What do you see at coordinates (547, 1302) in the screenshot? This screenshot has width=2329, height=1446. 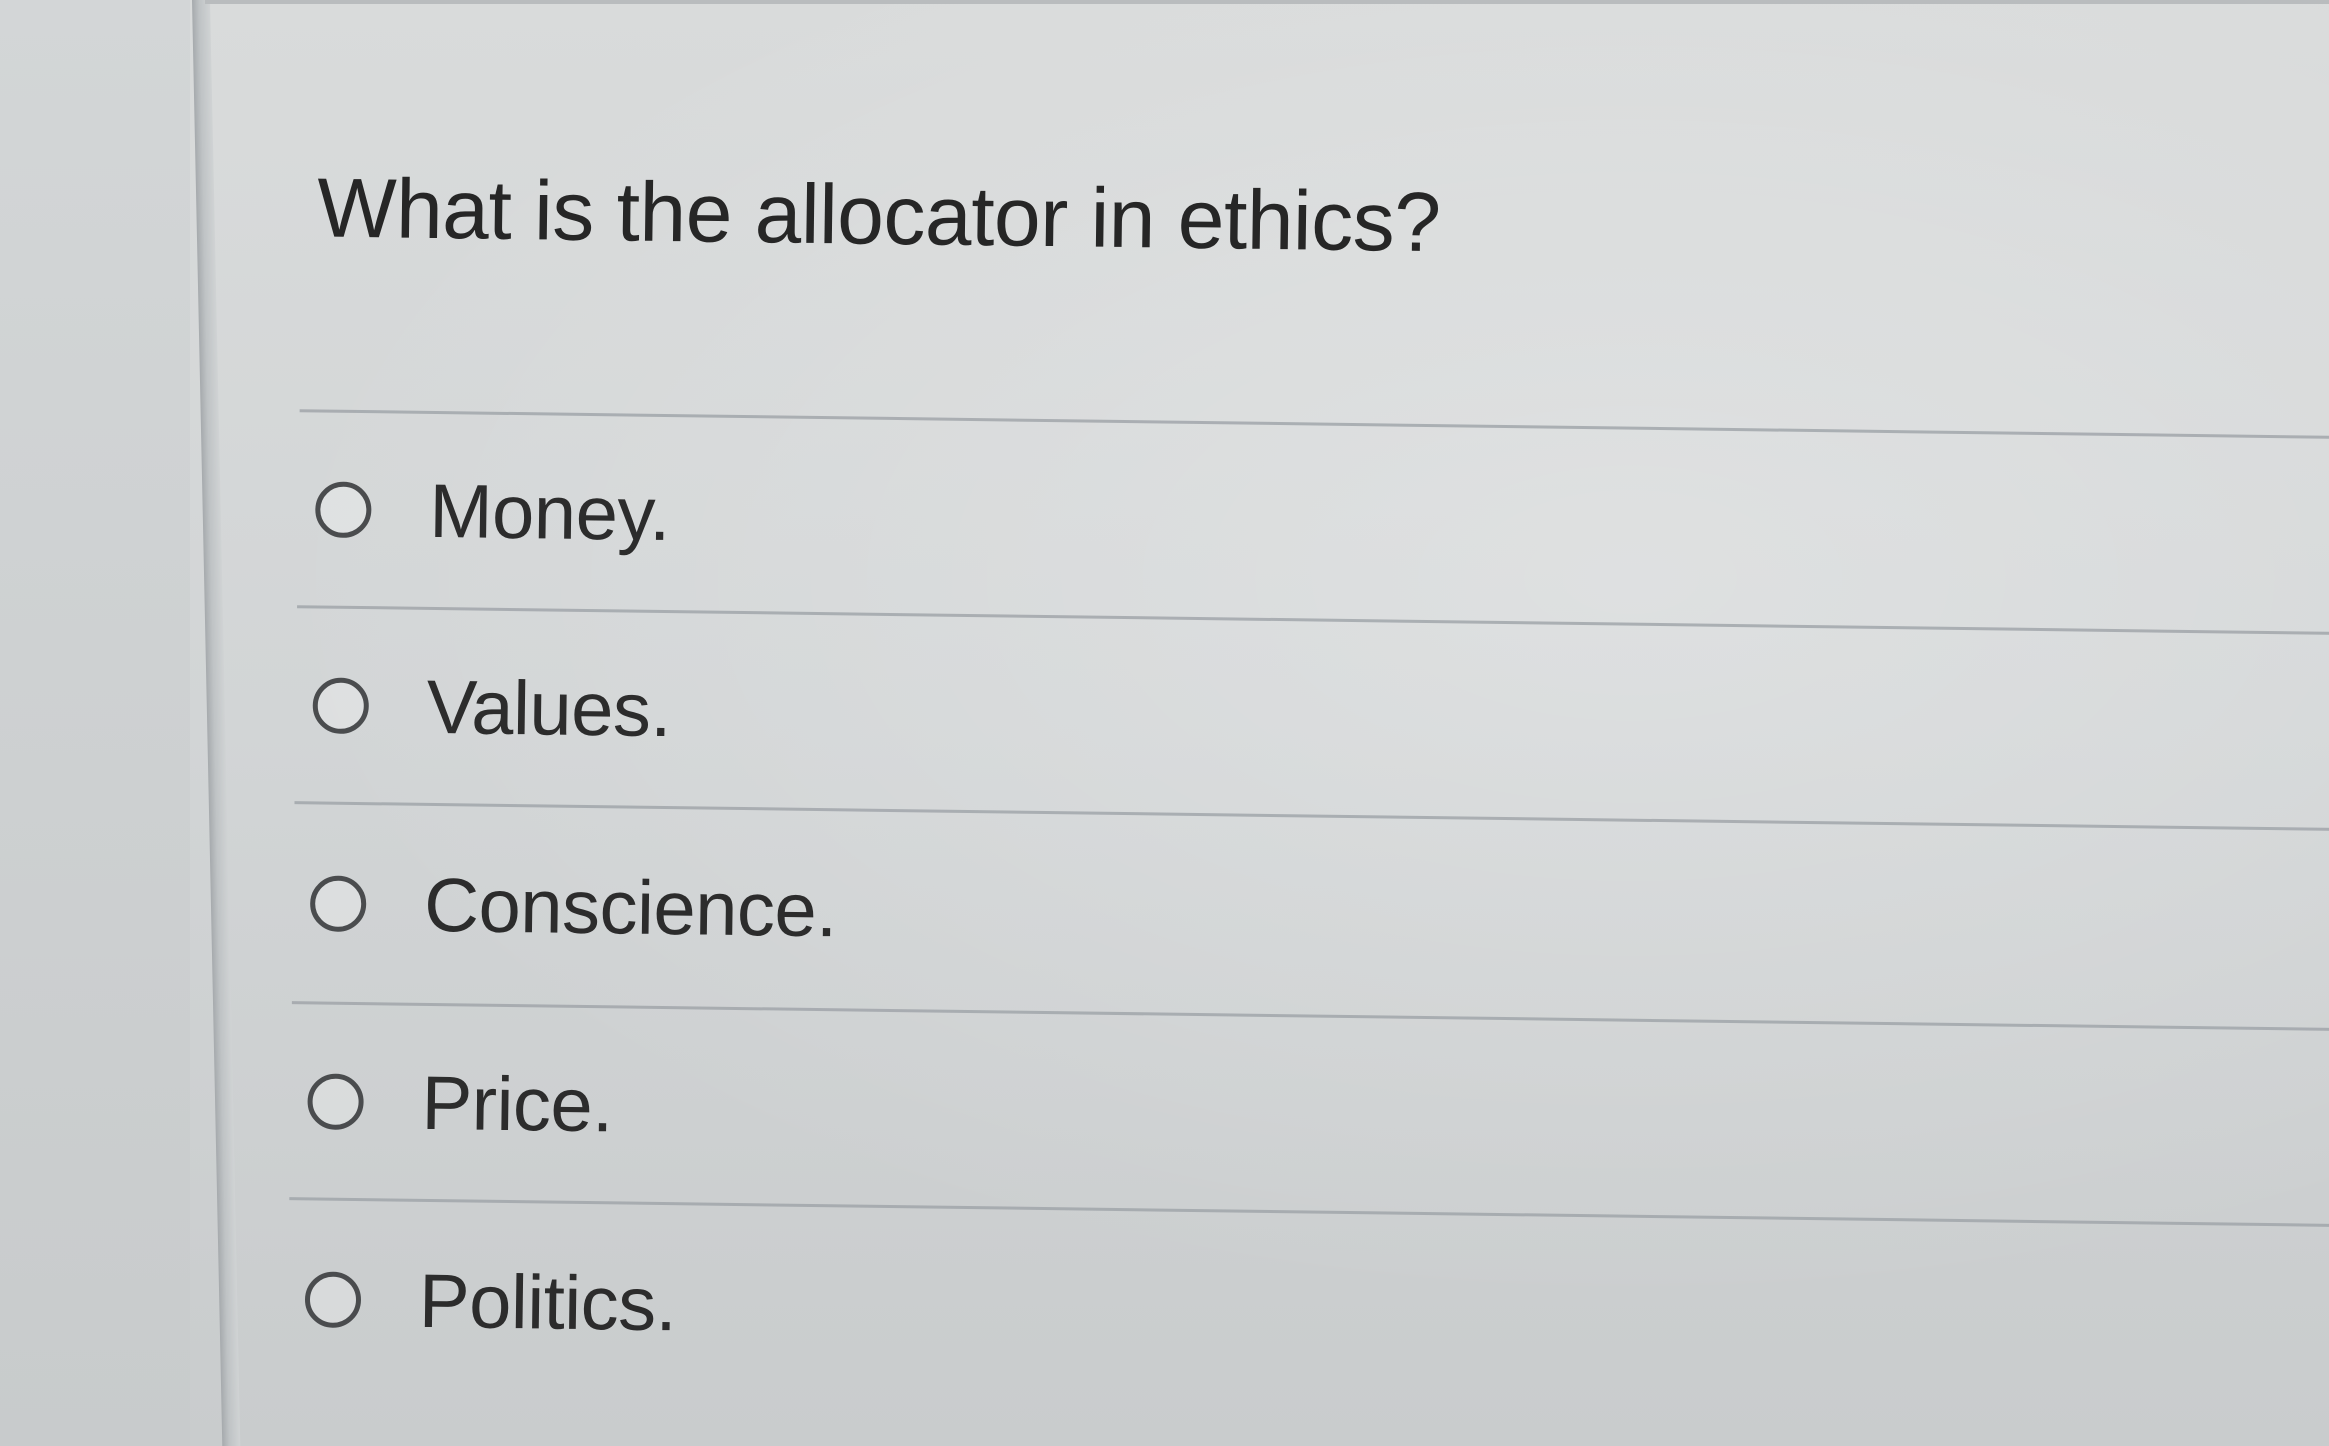 I see `answer-option-label: Politics.` at bounding box center [547, 1302].